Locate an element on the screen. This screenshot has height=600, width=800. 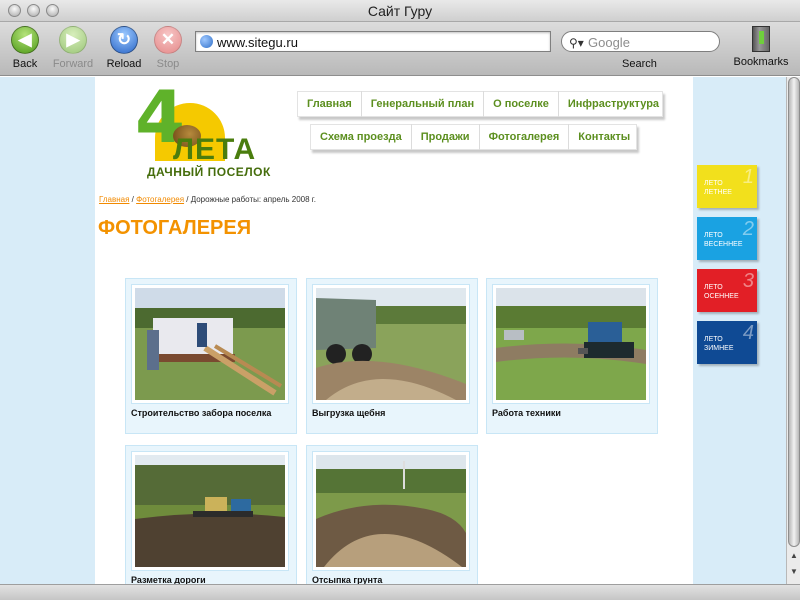
stop-label: Stop is located at coordinates (168, 64).